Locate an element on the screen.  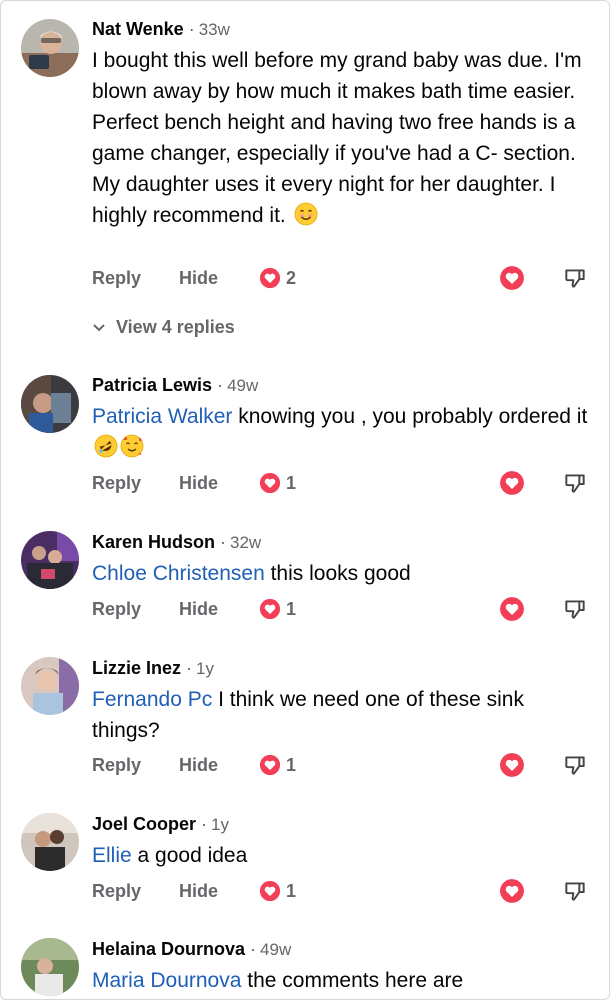
comment-actions: Reply Hide 2 is located at coordinates (342, 278).